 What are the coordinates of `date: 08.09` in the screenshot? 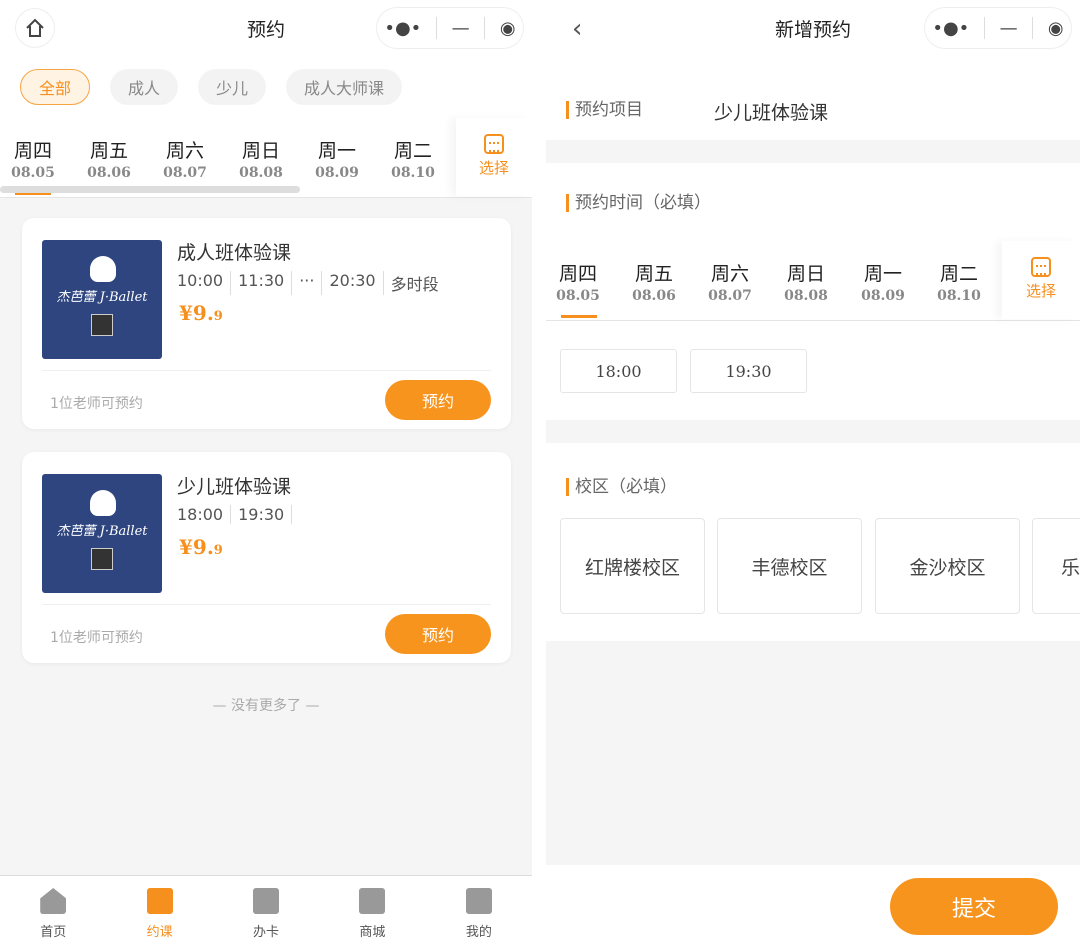 It's located at (883, 296).